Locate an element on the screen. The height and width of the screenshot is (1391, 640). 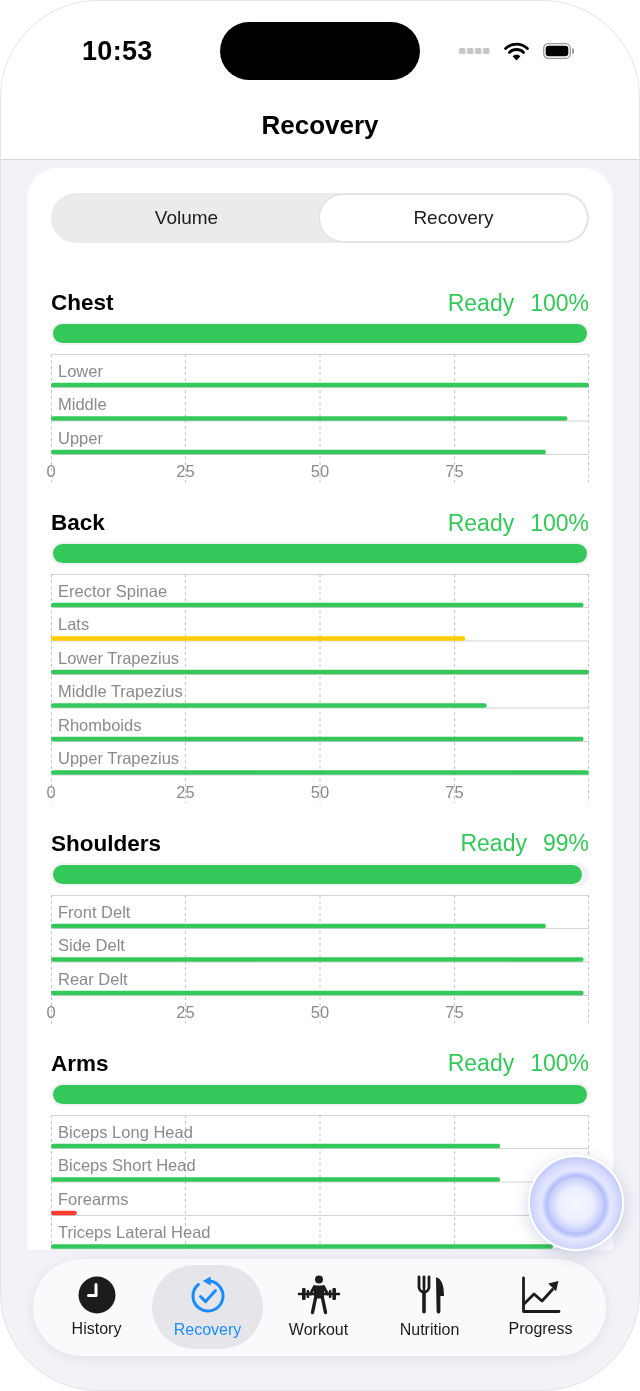
muscle-label: Lats is located at coordinates (74, 624).